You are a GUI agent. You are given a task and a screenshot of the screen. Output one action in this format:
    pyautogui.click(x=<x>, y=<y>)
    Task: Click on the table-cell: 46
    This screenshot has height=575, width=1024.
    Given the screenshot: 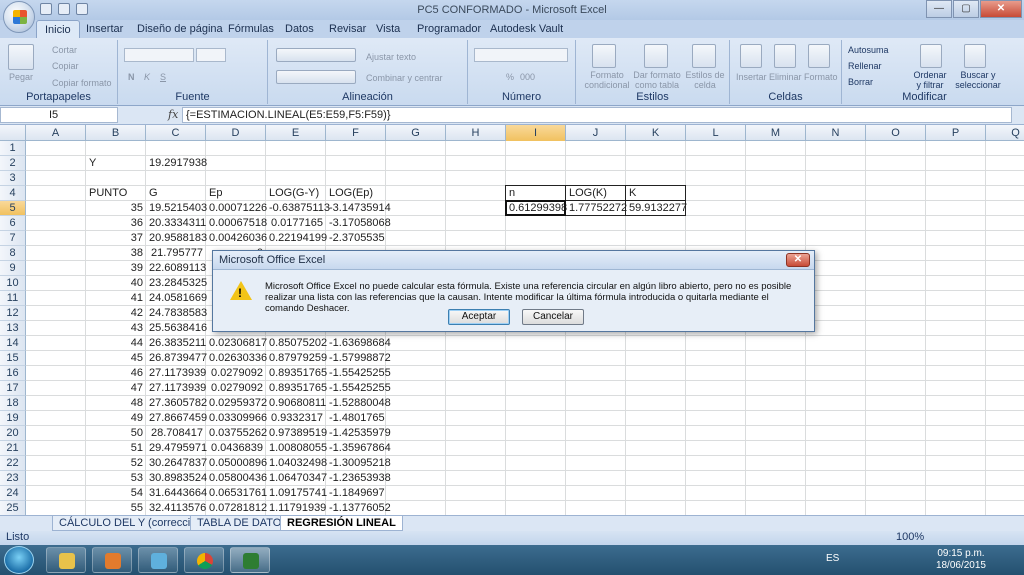 What is the action you would take?
    pyautogui.click(x=116, y=373)
    